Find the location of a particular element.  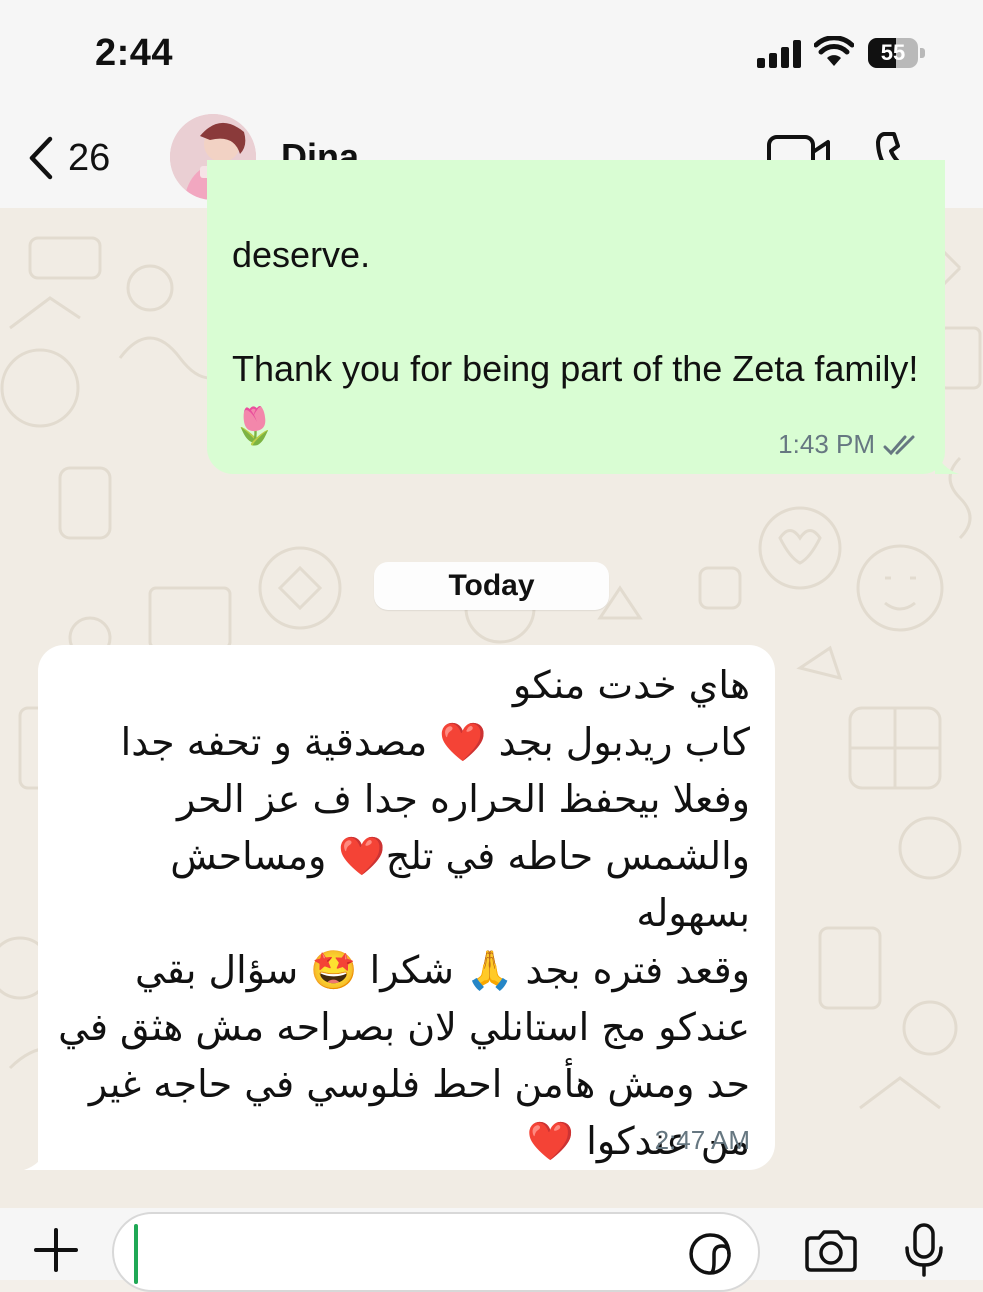

sticker-button is located at coordinates (710, 1256).